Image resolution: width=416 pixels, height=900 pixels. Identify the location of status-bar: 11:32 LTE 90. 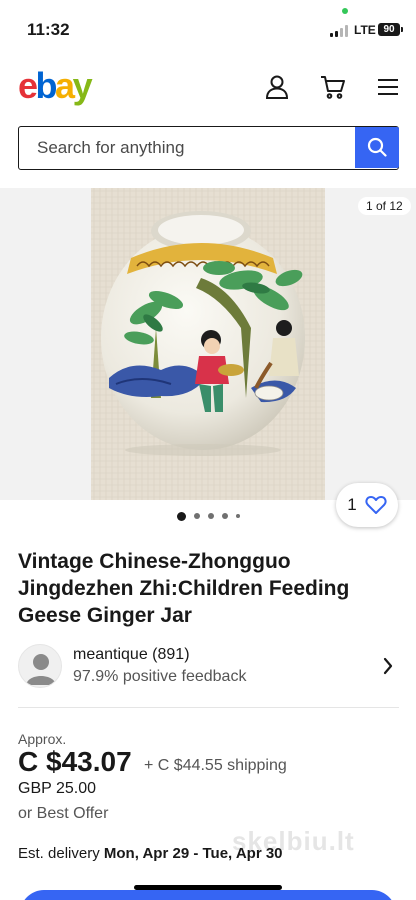
(208, 28).